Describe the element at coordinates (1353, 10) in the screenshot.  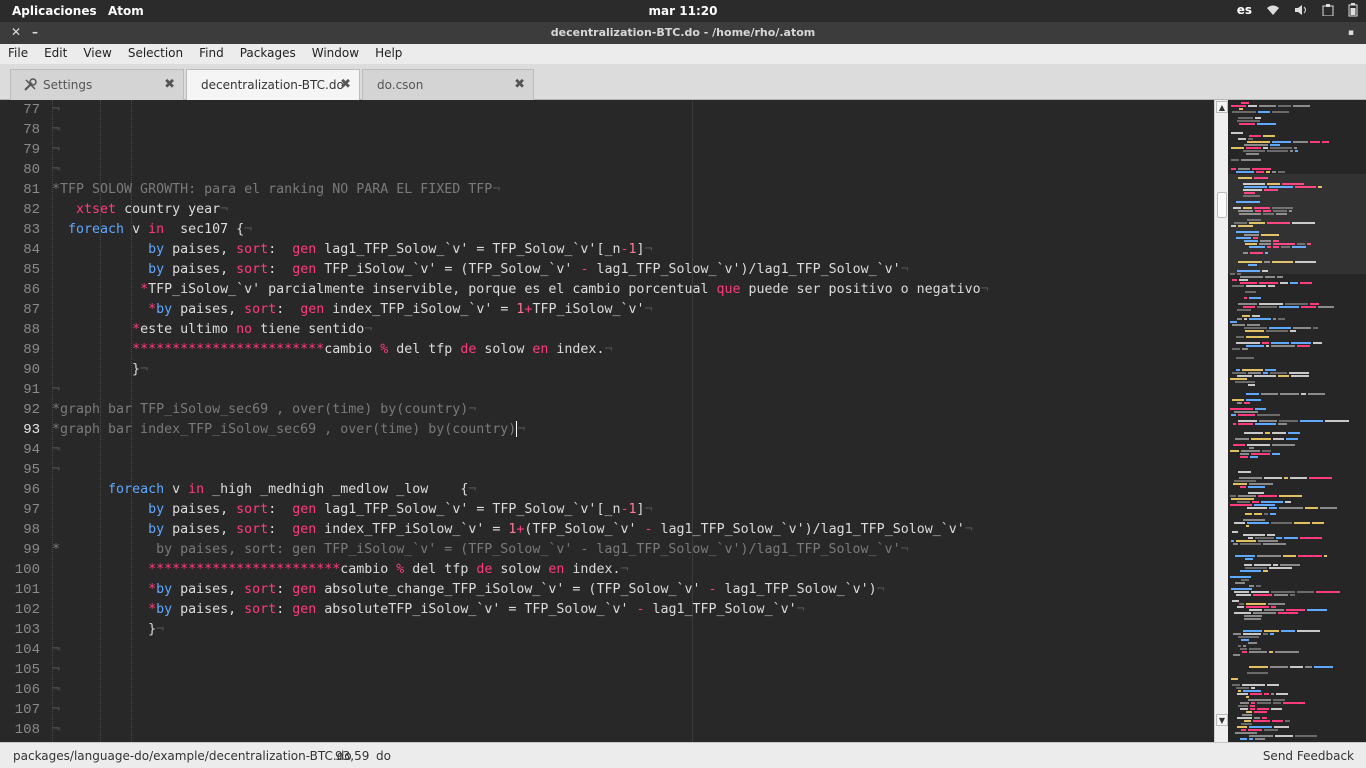
I see `battery-icon` at that location.